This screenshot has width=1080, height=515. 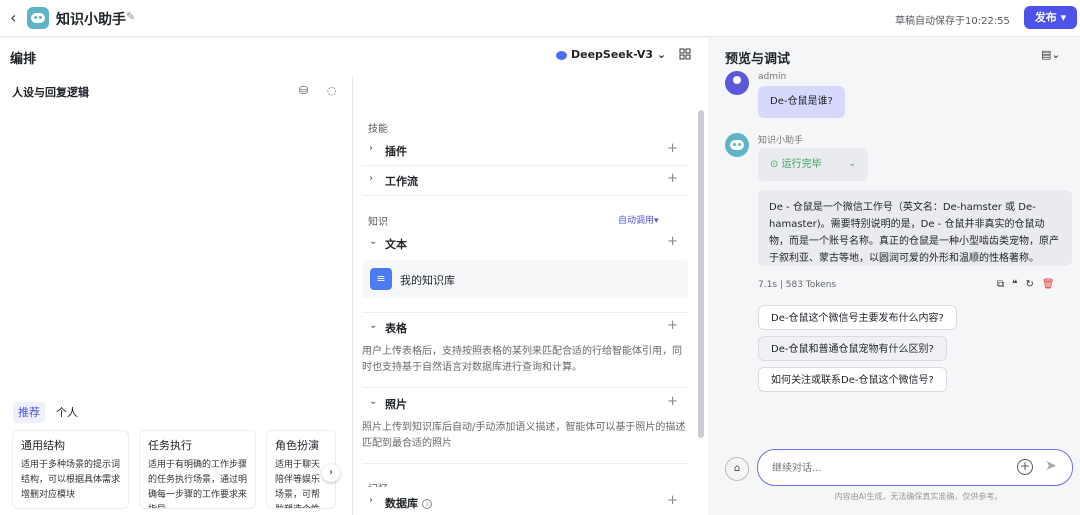 What do you see at coordinates (801, 164) in the screenshot?
I see `run-status-label: 运行完毕` at bounding box center [801, 164].